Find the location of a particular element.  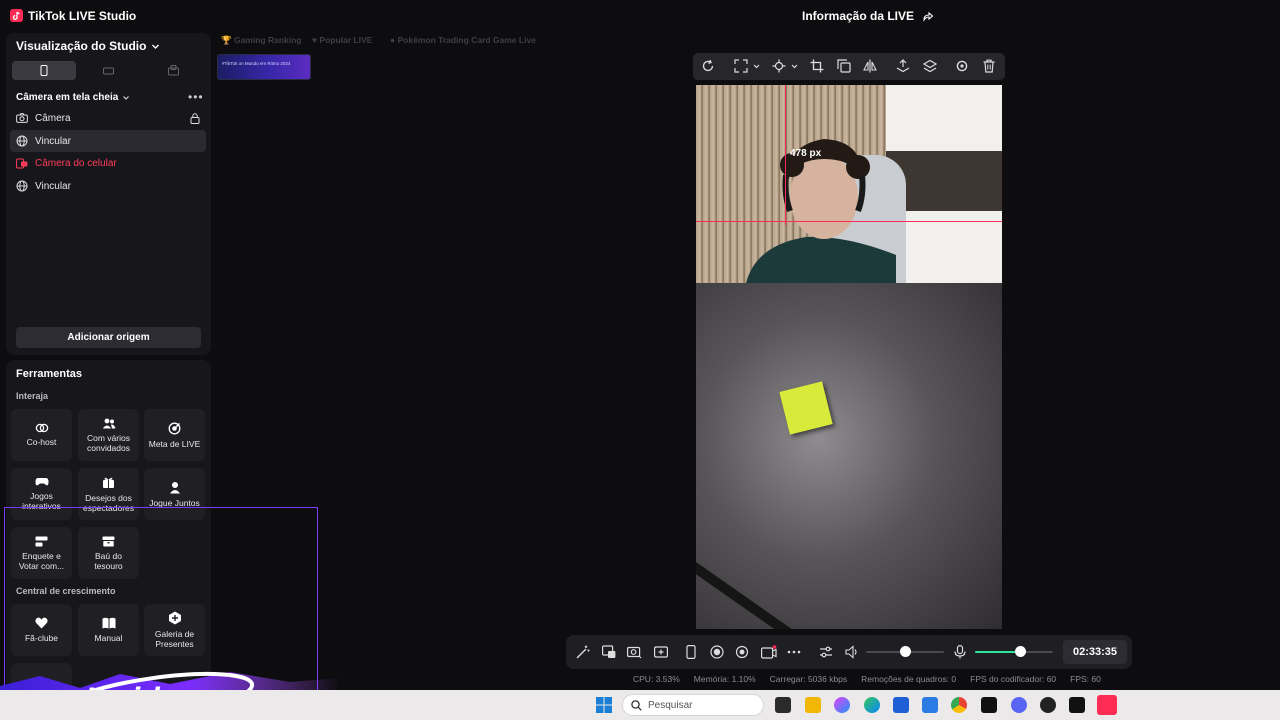

magic-wand-icon is located at coordinates (583, 652).